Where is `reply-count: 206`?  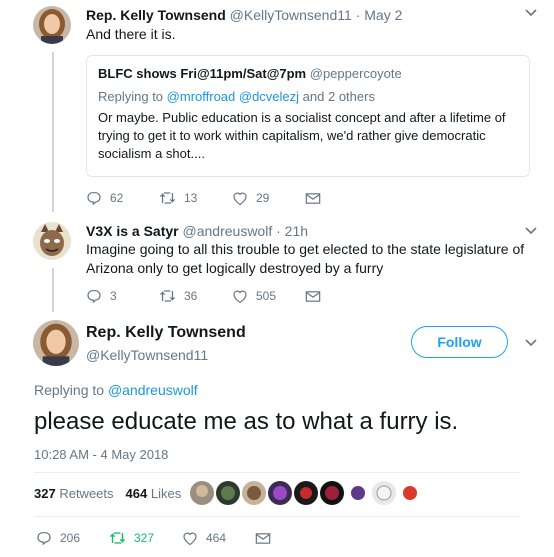
reply-count: 206 is located at coordinates (70, 538).